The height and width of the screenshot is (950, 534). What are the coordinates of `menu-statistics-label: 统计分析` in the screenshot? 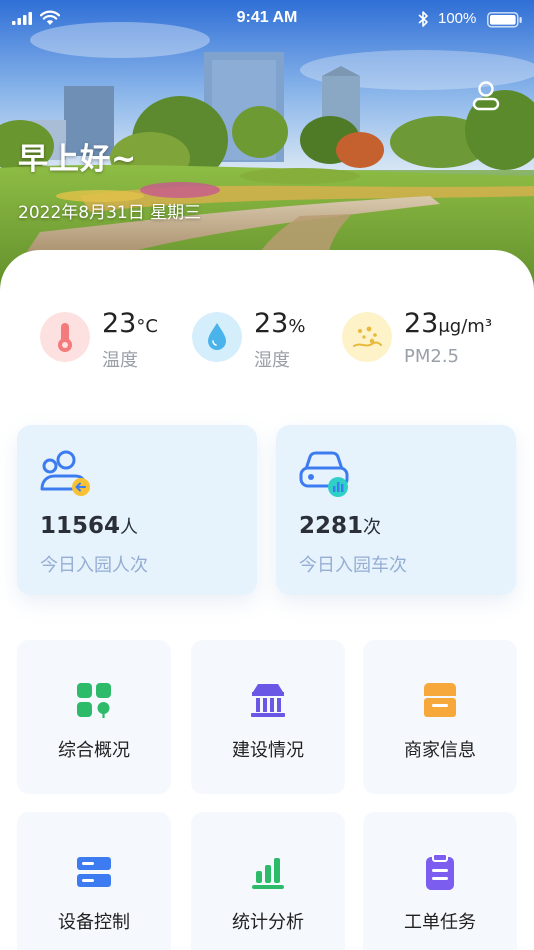 It's located at (268, 922).